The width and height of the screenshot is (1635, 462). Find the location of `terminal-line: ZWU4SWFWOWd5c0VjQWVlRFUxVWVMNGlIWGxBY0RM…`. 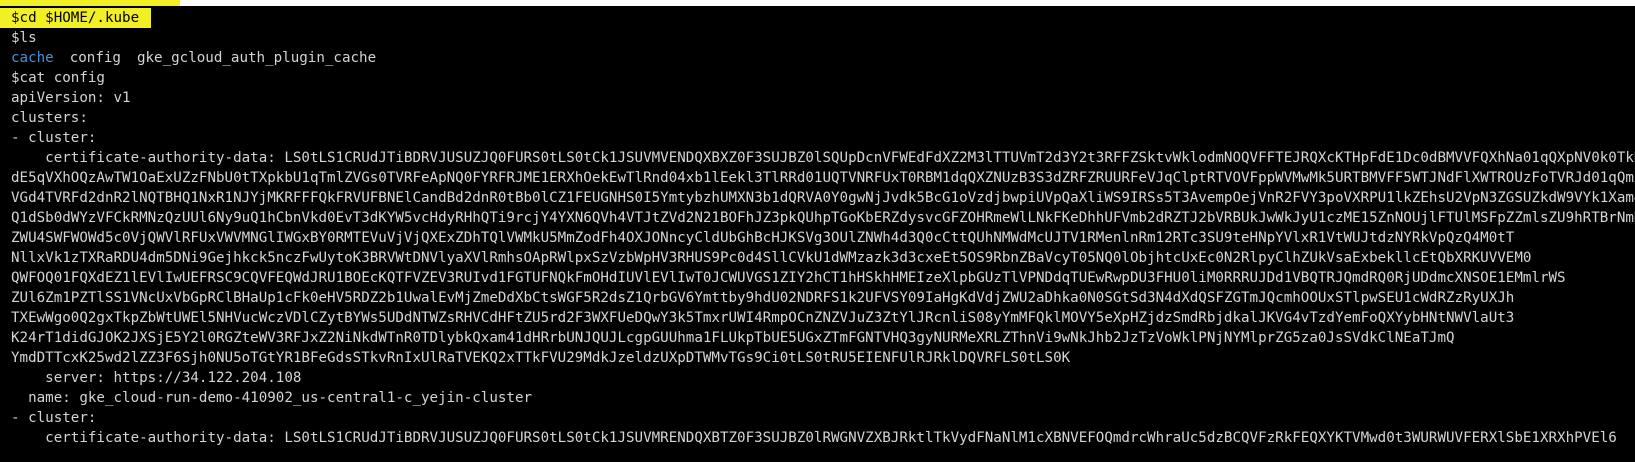

terminal-line: ZWU4SWFWOWd5c0VjQWVlRFUxVWVMNGlIWGxBY0RM… is located at coordinates (763, 238).